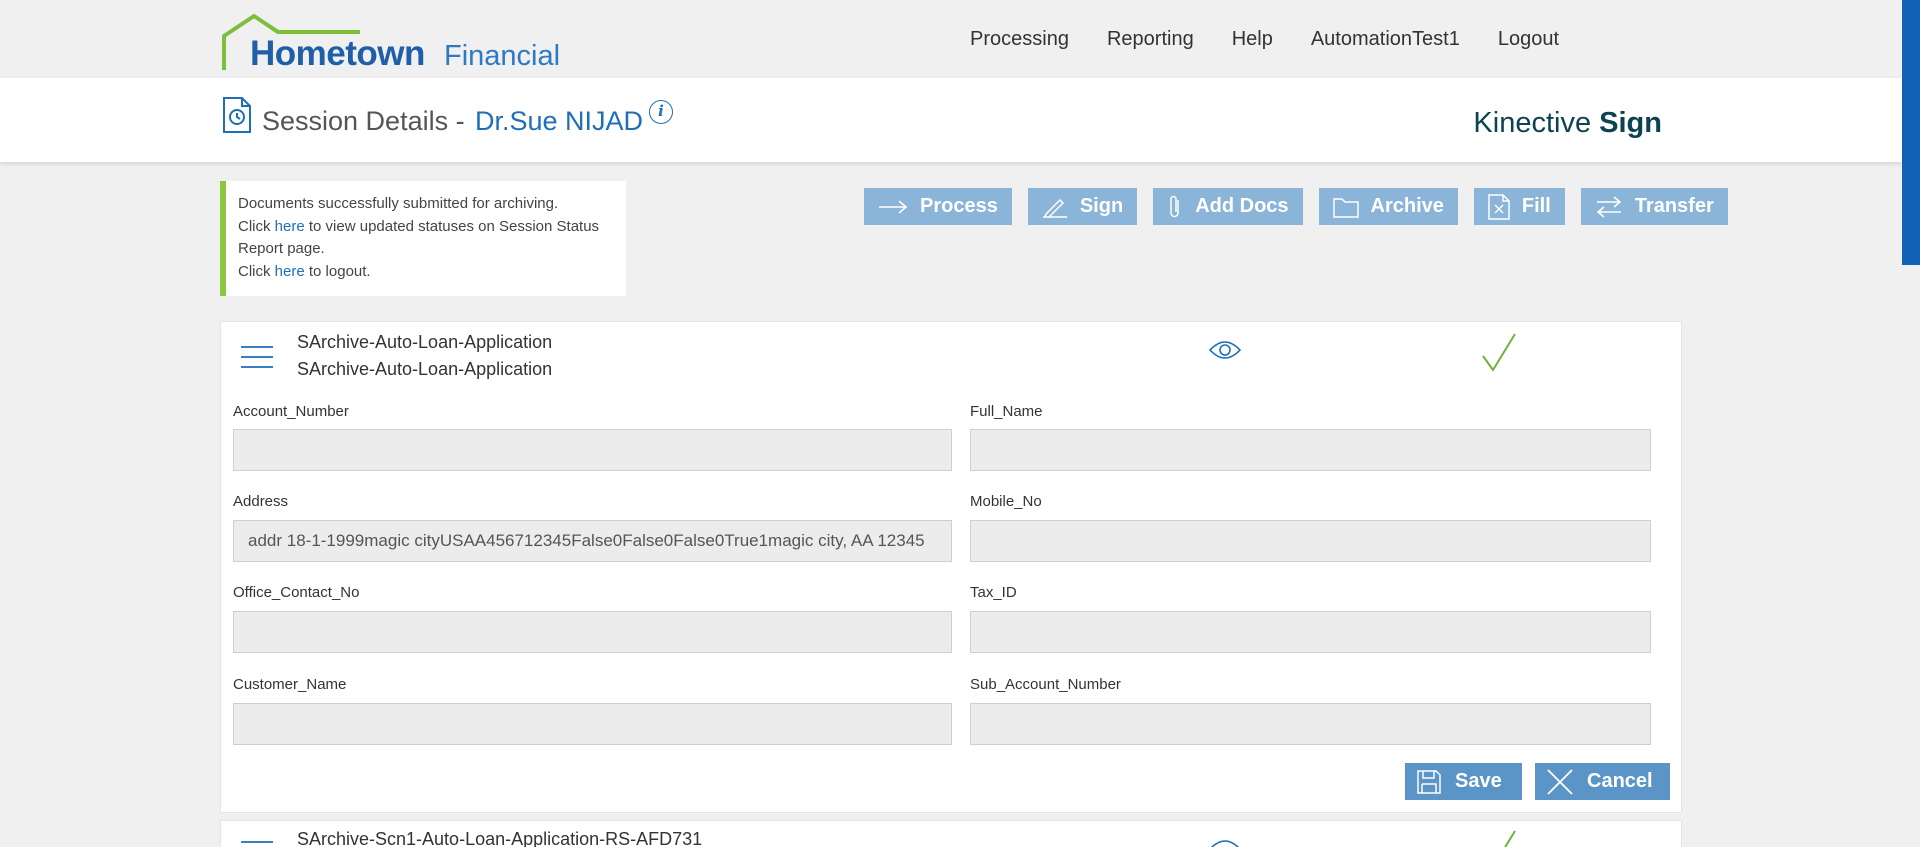 The image size is (1920, 847). What do you see at coordinates (502, 56) in the screenshot?
I see `brand-name-suffix: Financial` at bounding box center [502, 56].